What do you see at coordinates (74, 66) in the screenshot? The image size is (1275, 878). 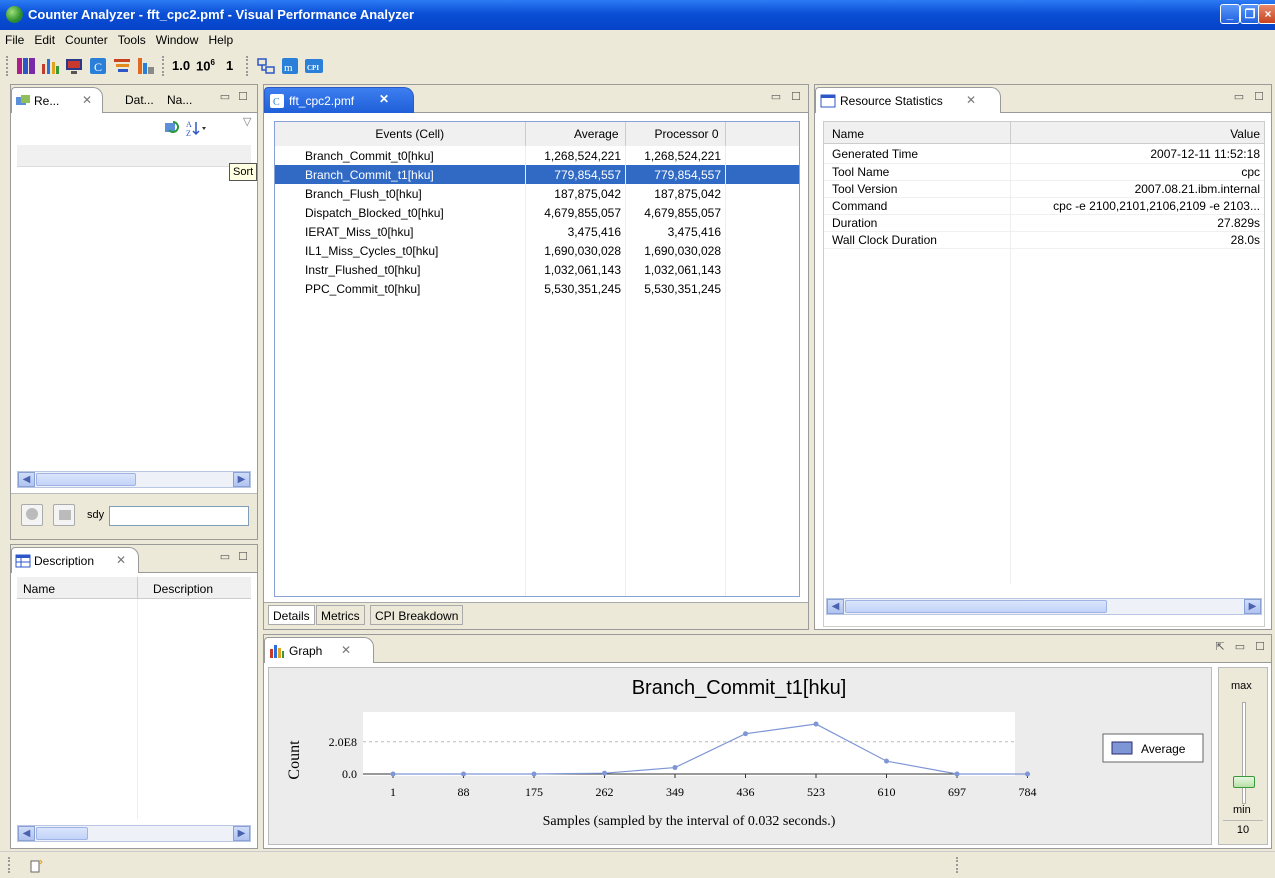 I see `monitor-icon` at bounding box center [74, 66].